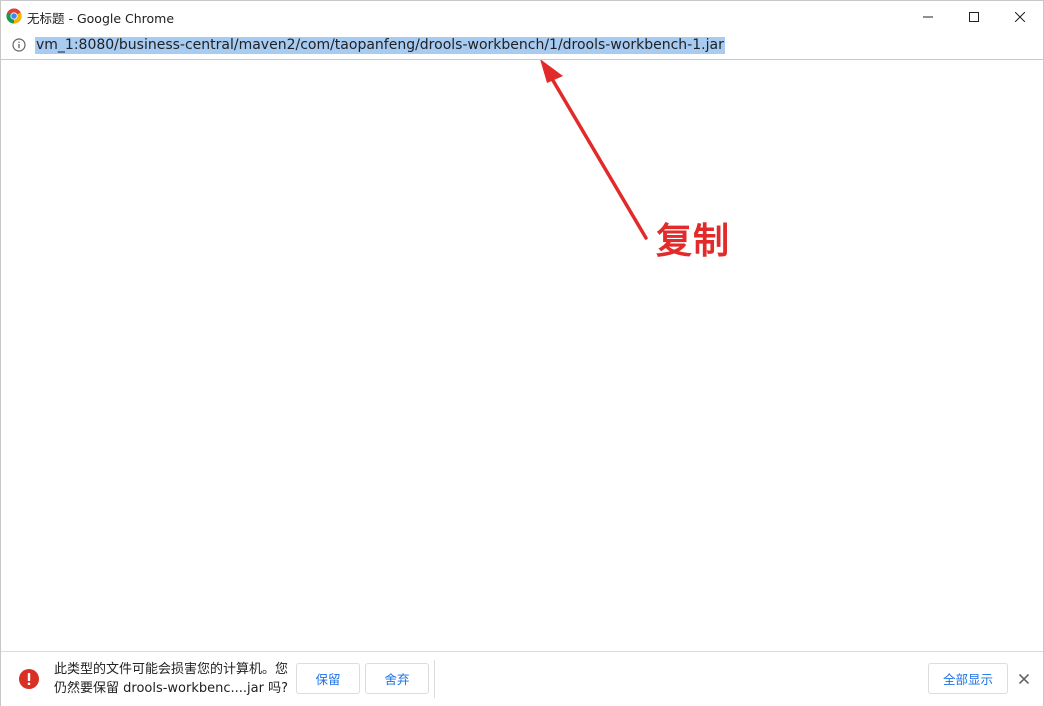 This screenshot has width=1044, height=706. What do you see at coordinates (19, 45) in the screenshot?
I see `info-icon` at bounding box center [19, 45].